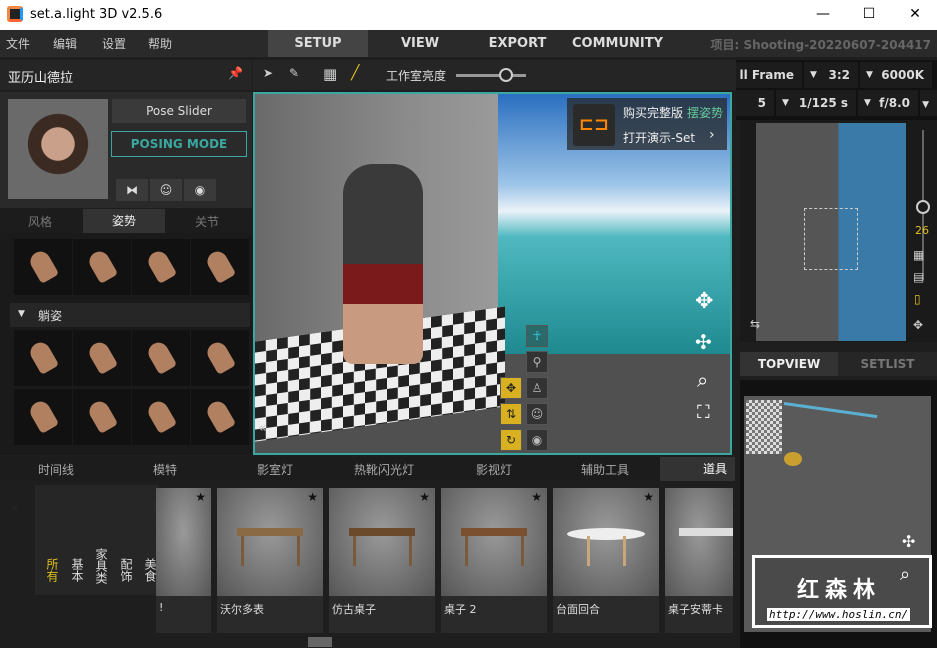  What do you see at coordinates (124, 221) in the screenshot?
I see `tab-pose: 姿势` at bounding box center [124, 221].